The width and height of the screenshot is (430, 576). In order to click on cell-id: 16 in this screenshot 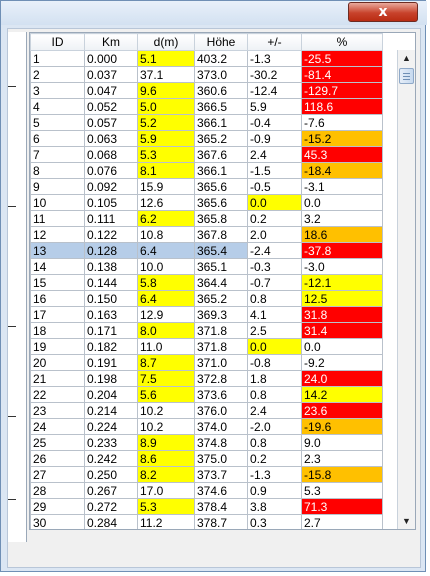, I will do `click(57, 298)`.